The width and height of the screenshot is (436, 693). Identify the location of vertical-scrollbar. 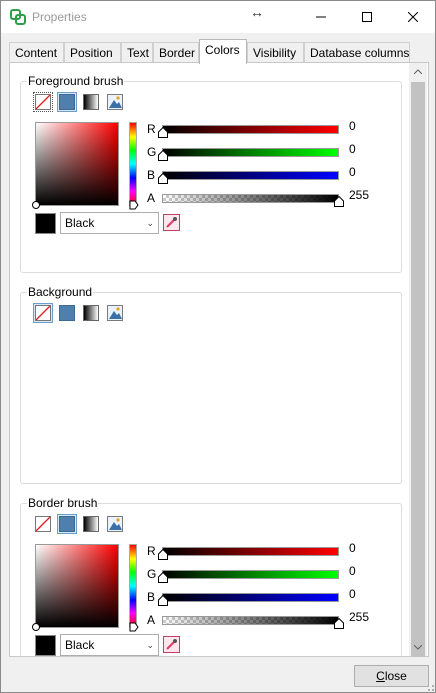
(418, 360).